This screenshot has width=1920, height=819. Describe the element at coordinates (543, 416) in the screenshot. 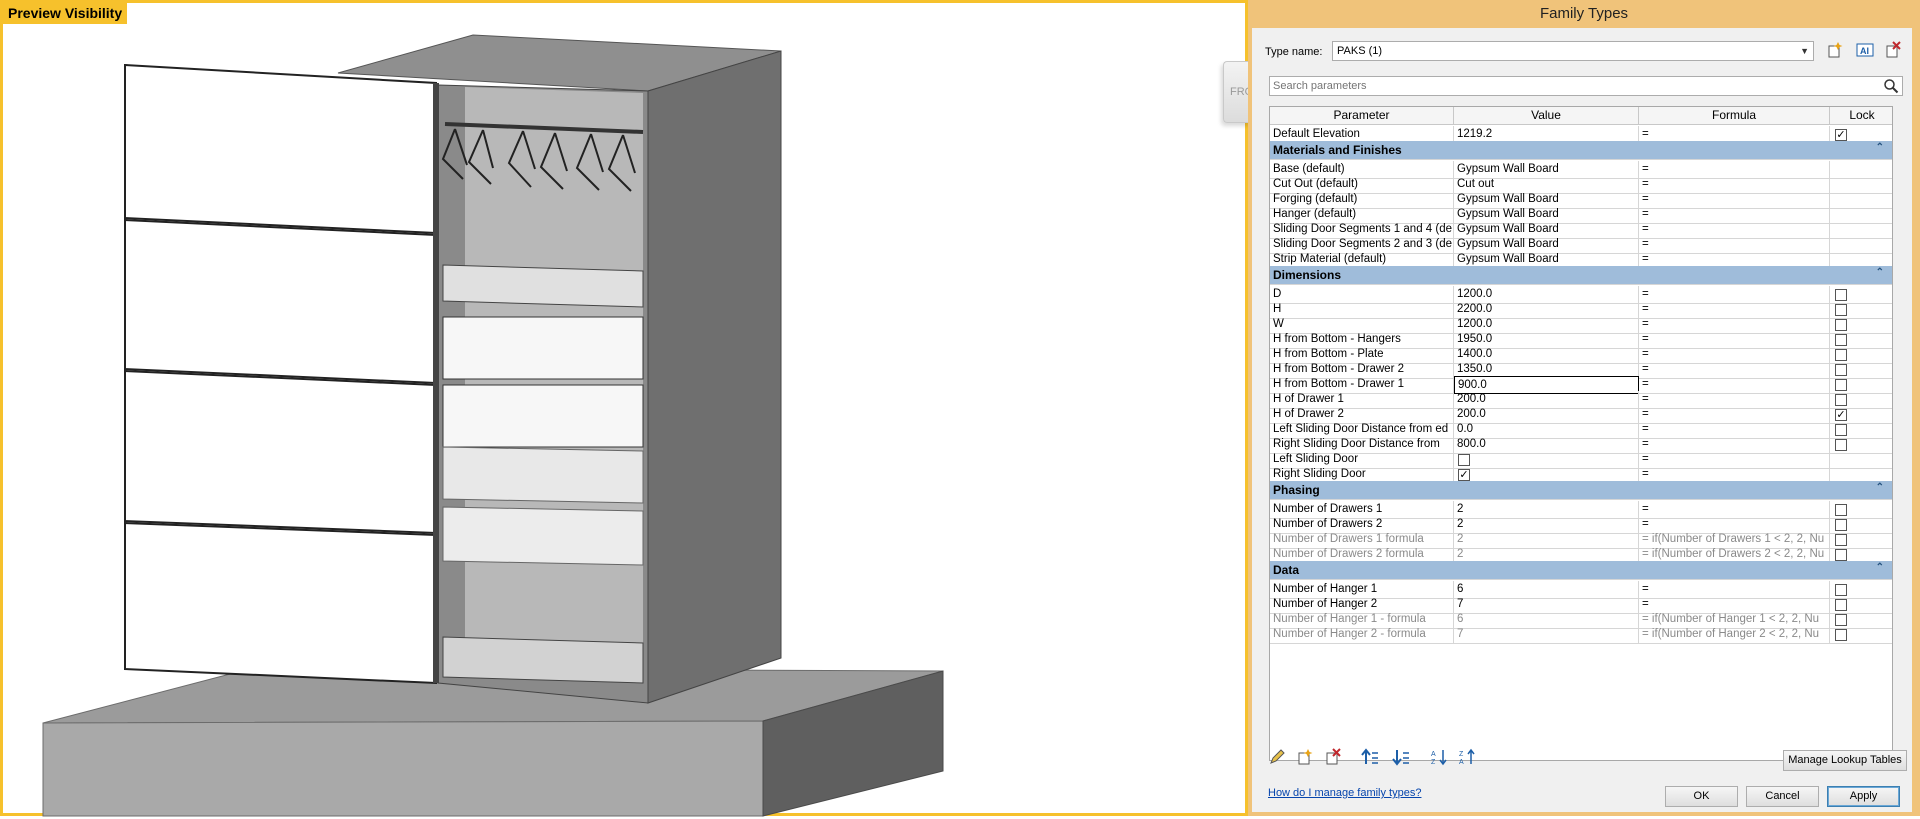

I see `drawer-lower` at that location.